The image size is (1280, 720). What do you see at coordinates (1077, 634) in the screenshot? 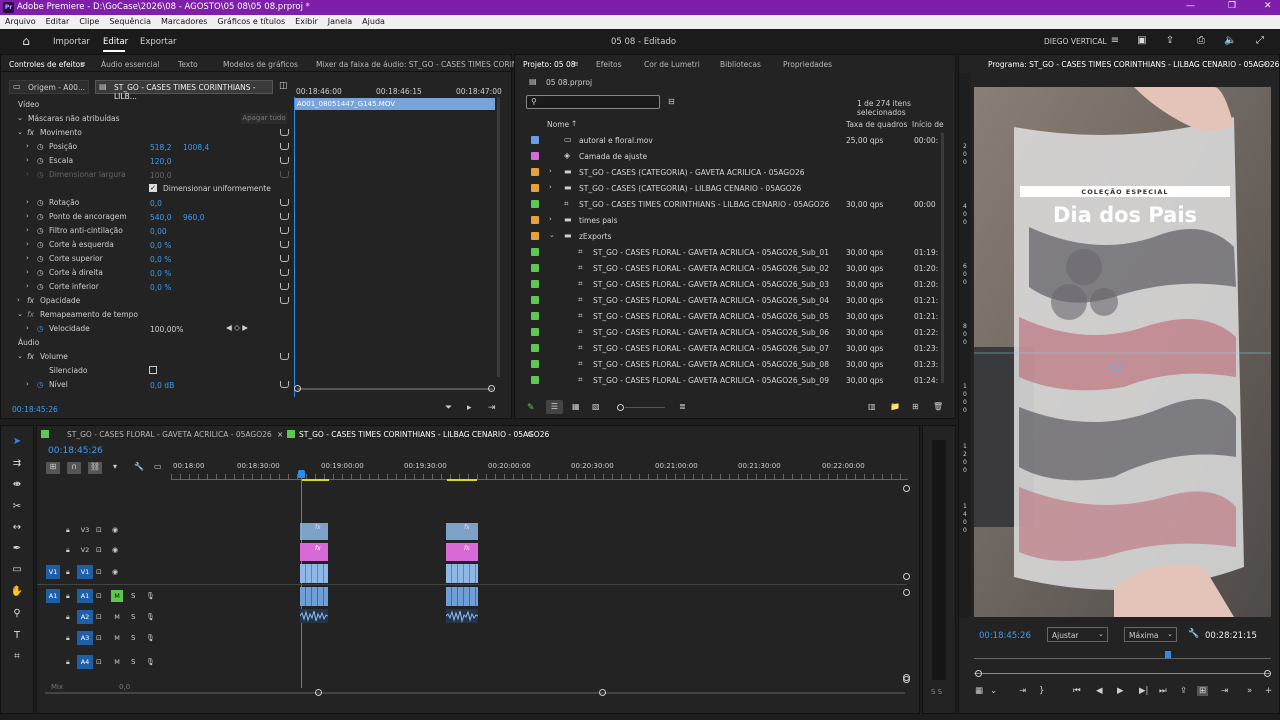
I see `fit-dropdown: Ajustar ⌄` at bounding box center [1077, 634].